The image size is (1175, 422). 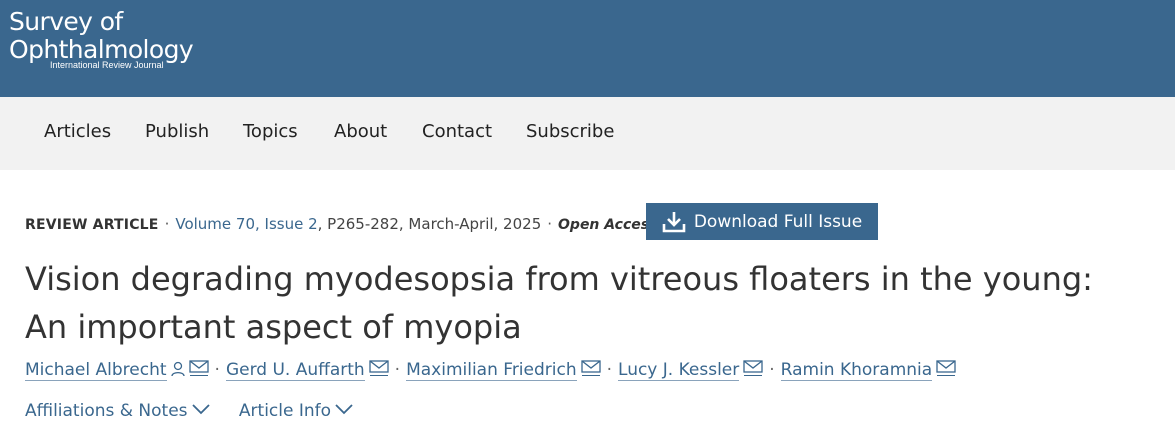 What do you see at coordinates (856, 370) in the screenshot?
I see `author-link: Ramin Khoramnia` at bounding box center [856, 370].